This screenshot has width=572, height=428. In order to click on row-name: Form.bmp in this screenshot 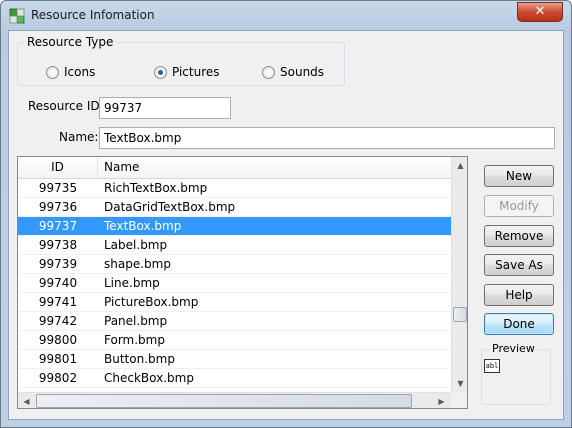, I will do `click(134, 340)`.